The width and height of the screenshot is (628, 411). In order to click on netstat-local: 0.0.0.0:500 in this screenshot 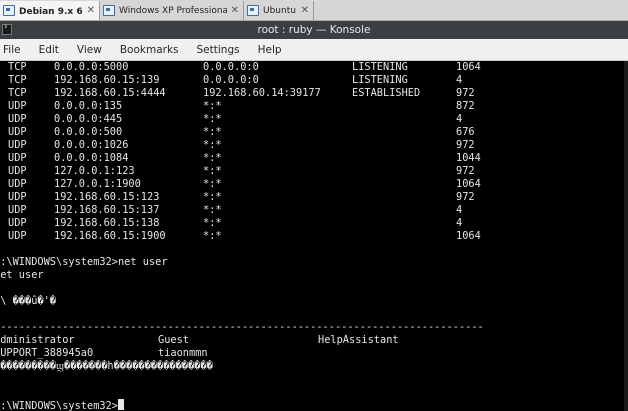, I will do `click(88, 132)`.